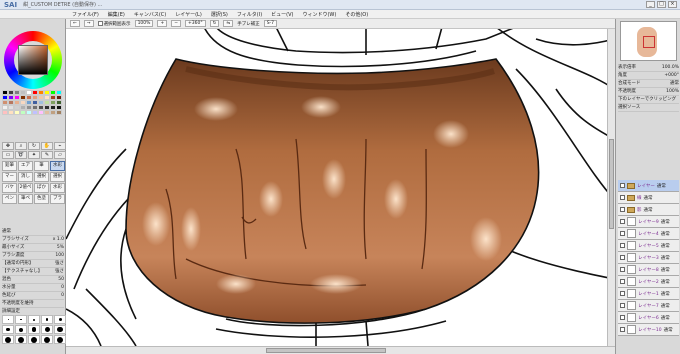 This screenshot has height=354, width=680. I want to click on layer-prop-row: 角度 +000°, so click(648, 76).